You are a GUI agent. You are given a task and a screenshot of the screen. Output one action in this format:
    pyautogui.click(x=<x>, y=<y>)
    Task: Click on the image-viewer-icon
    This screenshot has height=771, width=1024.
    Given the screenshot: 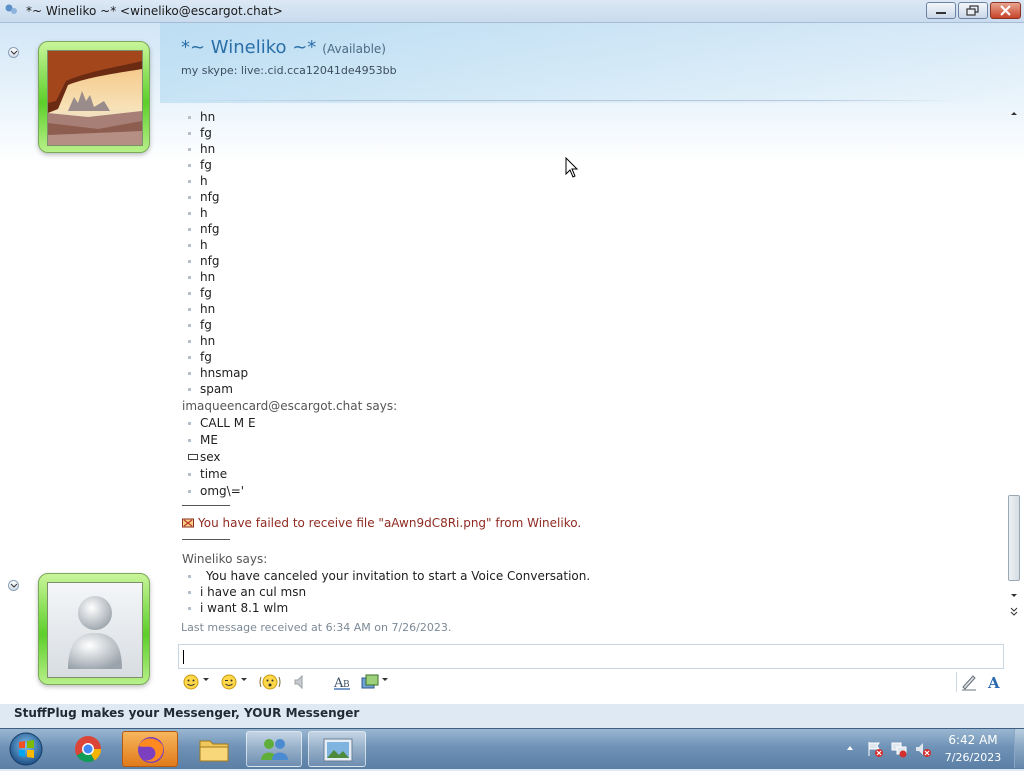 What is the action you would take?
    pyautogui.click(x=338, y=750)
    